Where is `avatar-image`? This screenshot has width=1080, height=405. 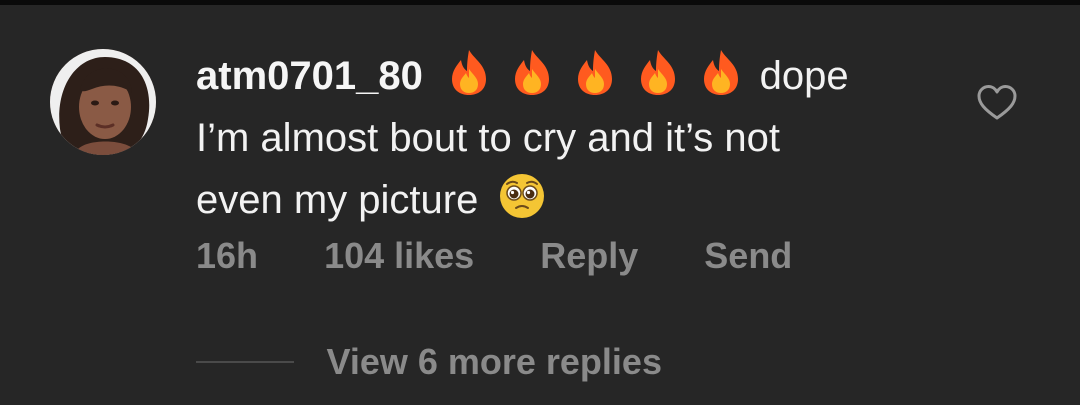
avatar-image is located at coordinates (103, 102).